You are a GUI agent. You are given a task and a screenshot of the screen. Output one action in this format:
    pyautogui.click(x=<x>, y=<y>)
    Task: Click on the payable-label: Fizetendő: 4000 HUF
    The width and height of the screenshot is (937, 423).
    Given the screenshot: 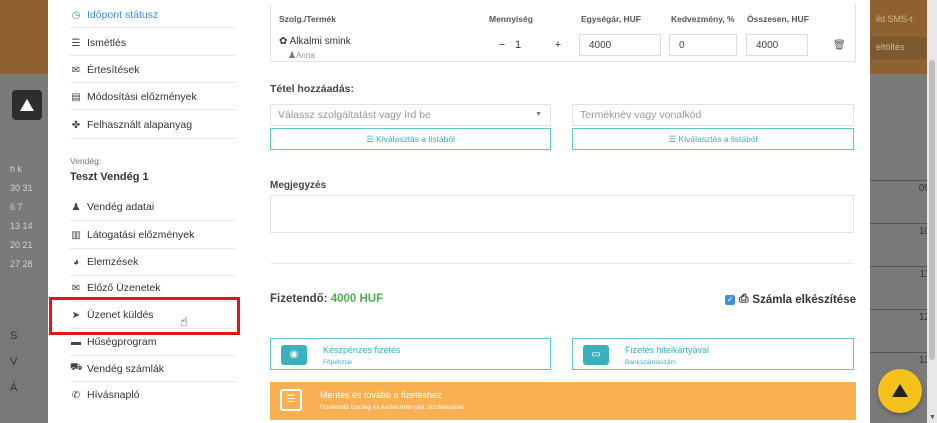 What is the action you would take?
    pyautogui.click(x=326, y=299)
    